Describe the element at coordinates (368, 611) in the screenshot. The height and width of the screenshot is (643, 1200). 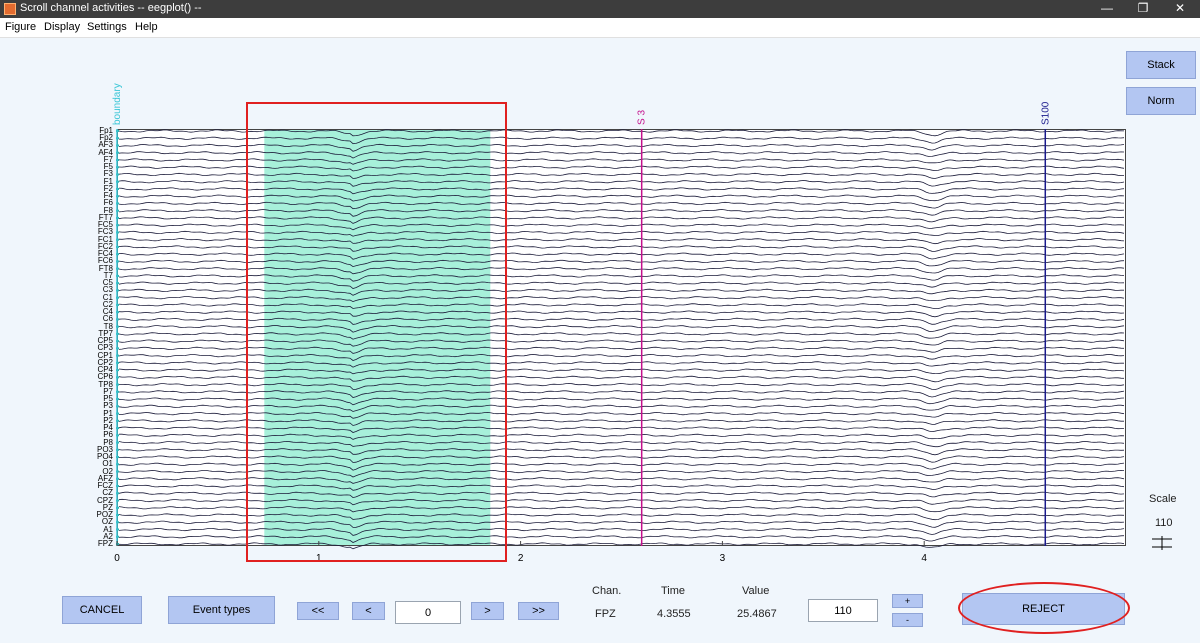
I see `prev-button: <` at that location.